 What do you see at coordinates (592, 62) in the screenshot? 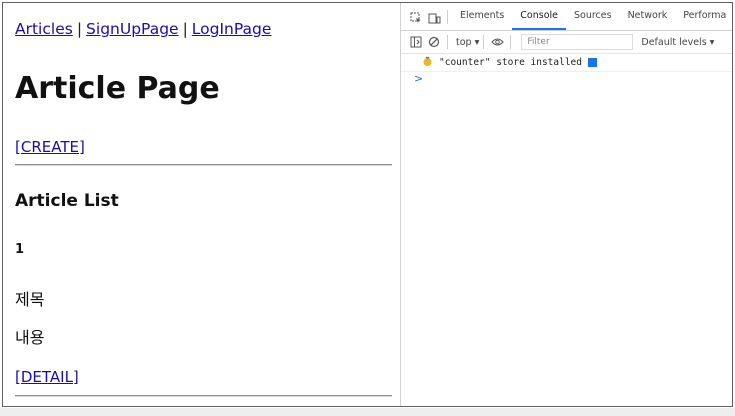
I see `vue-devtools-badge-icon` at bounding box center [592, 62].